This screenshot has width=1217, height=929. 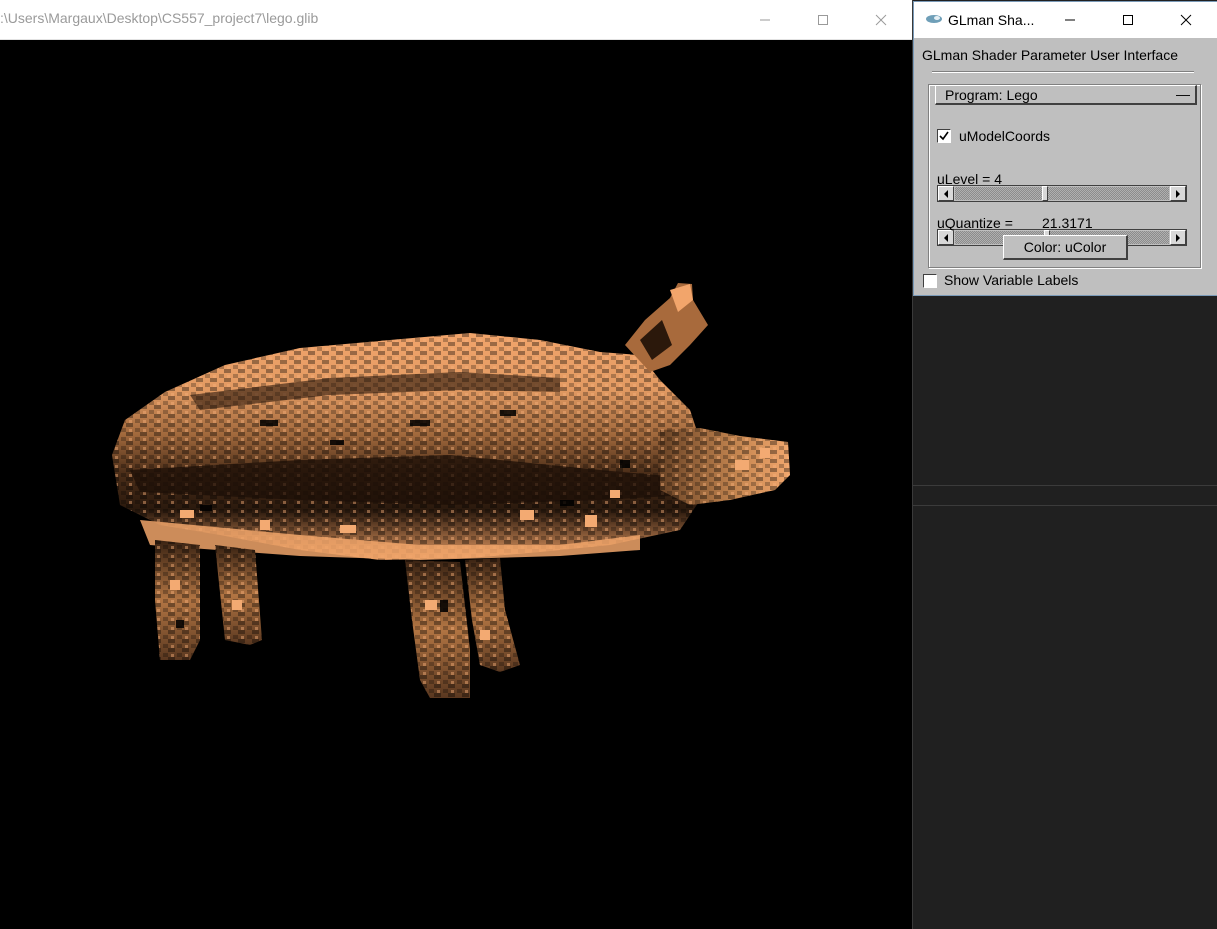 I want to click on checkmark-icon, so click(x=944, y=136).